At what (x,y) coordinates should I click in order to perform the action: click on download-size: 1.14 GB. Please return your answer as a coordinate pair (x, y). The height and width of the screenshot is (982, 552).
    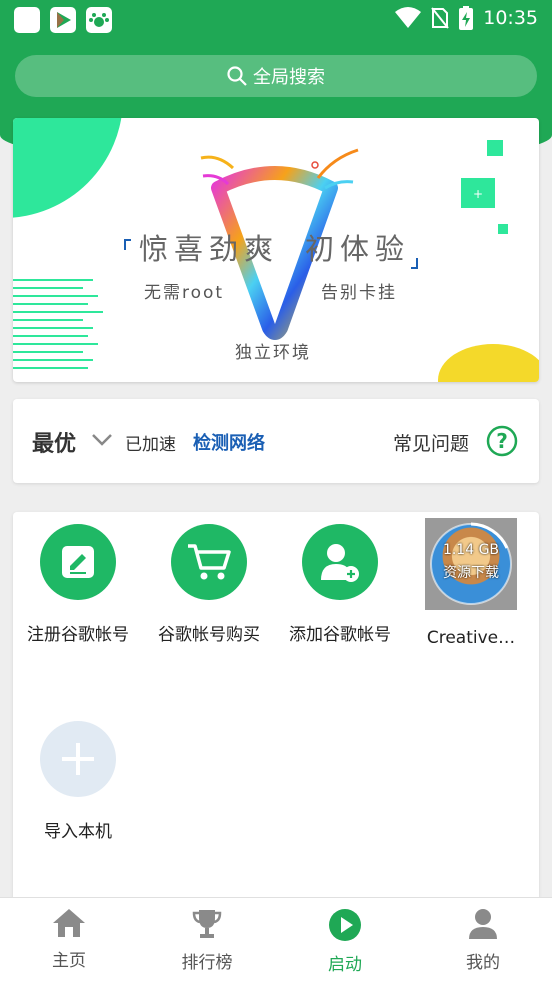
    Looking at the image, I should click on (471, 550).